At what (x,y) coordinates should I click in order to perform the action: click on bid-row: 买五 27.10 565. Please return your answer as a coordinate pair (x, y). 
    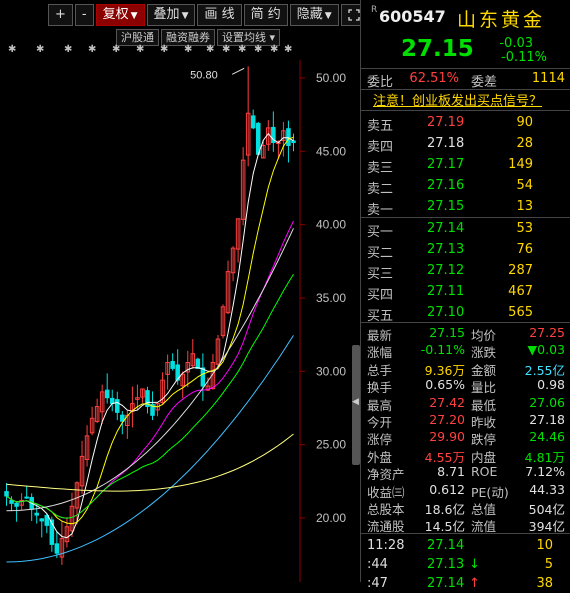
    Looking at the image, I should click on (465, 313).